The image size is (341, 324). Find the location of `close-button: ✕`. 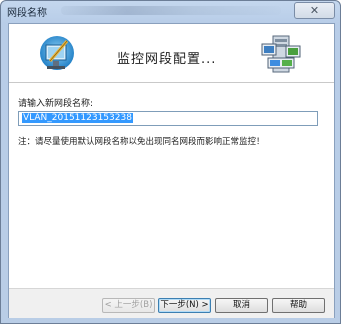

close-button: ✕ is located at coordinates (314, 10).